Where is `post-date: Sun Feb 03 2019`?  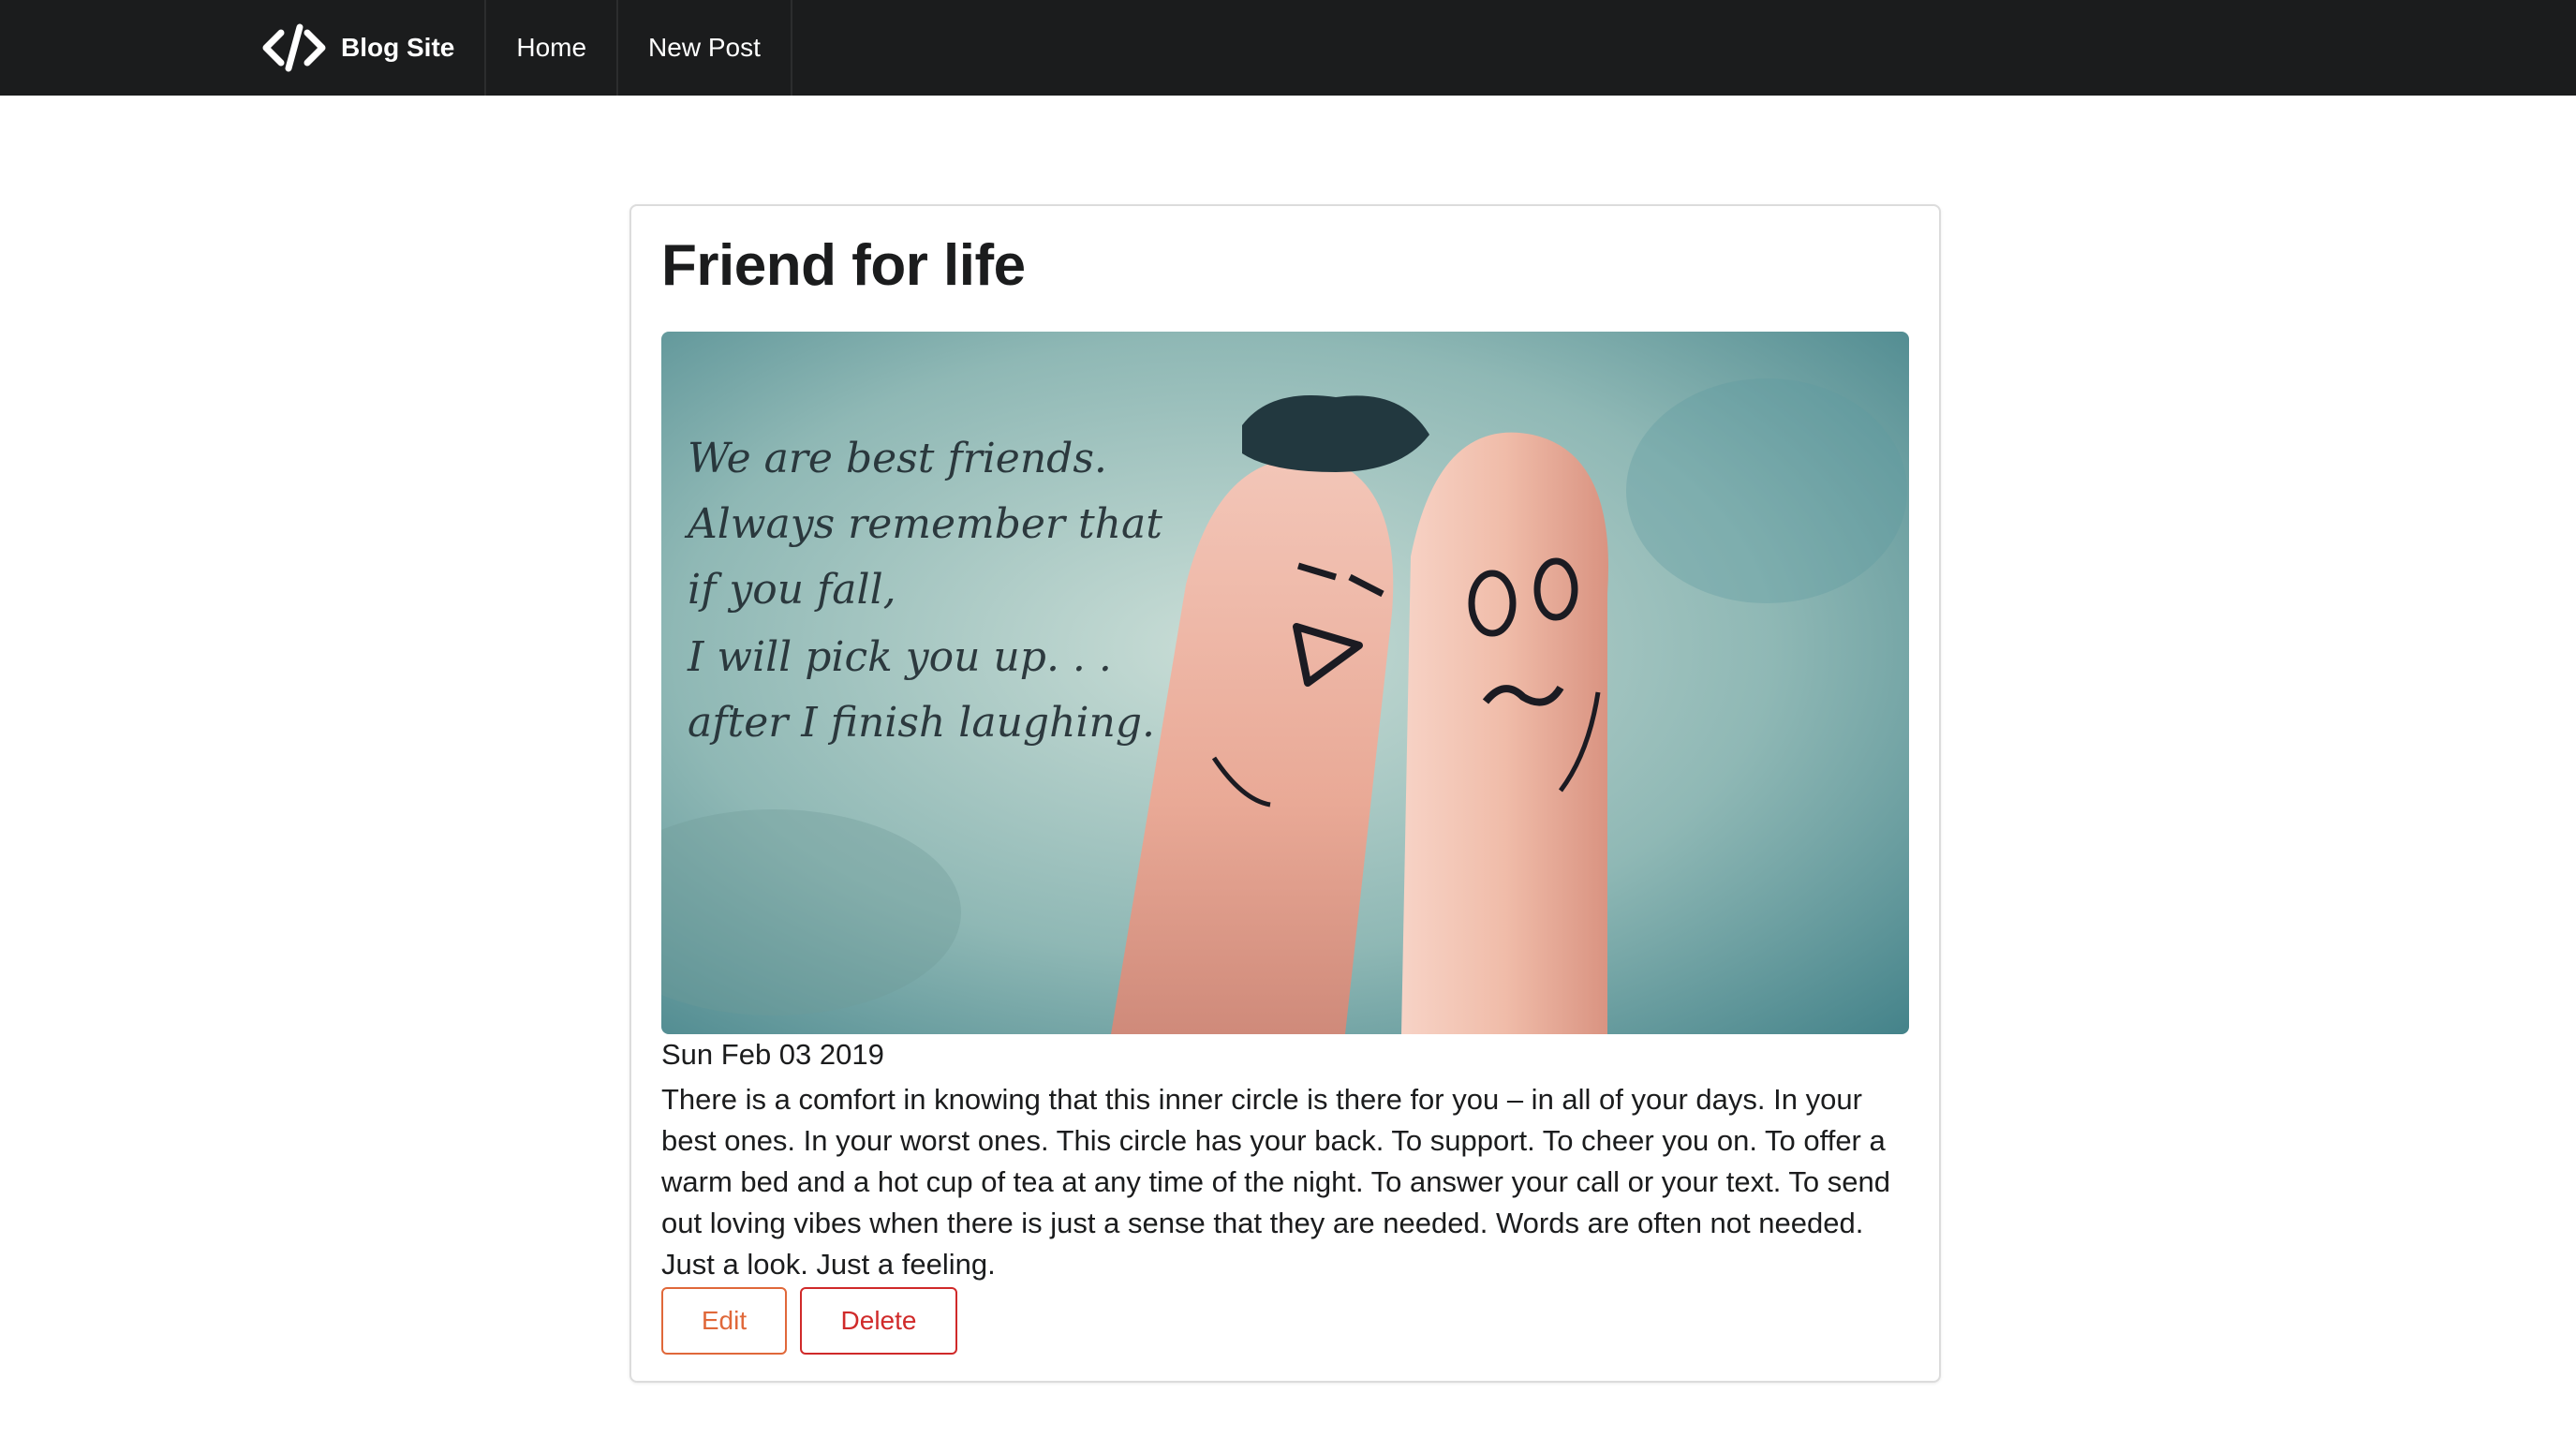
post-date: Sun Feb 03 2019 is located at coordinates (772, 1054).